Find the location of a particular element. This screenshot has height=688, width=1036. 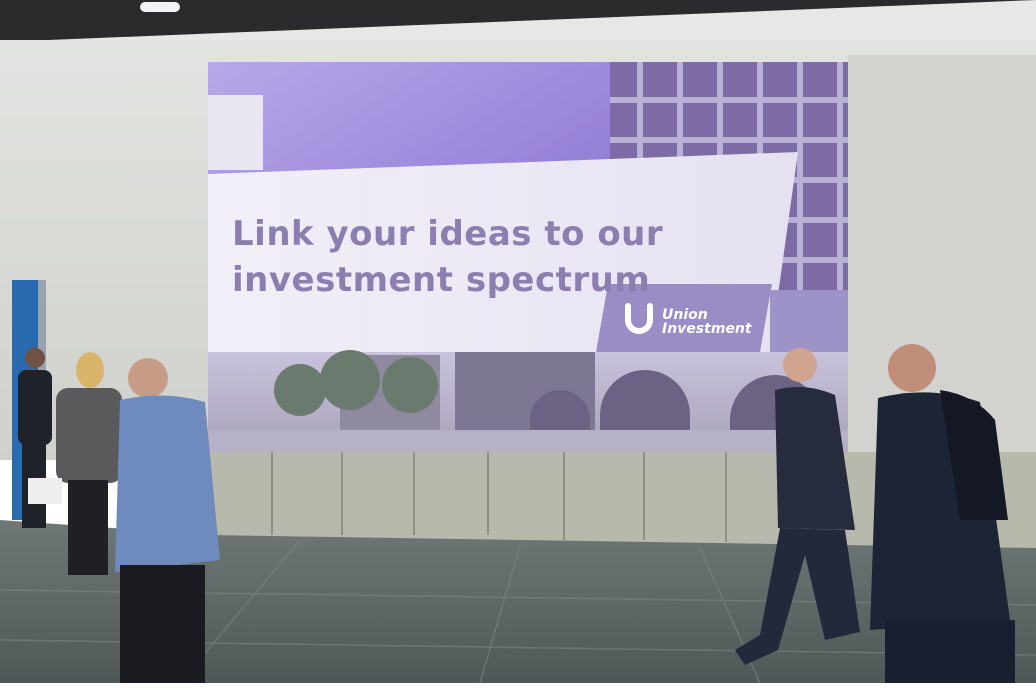

brand-name-line1: Union is located at coordinates (685, 315).